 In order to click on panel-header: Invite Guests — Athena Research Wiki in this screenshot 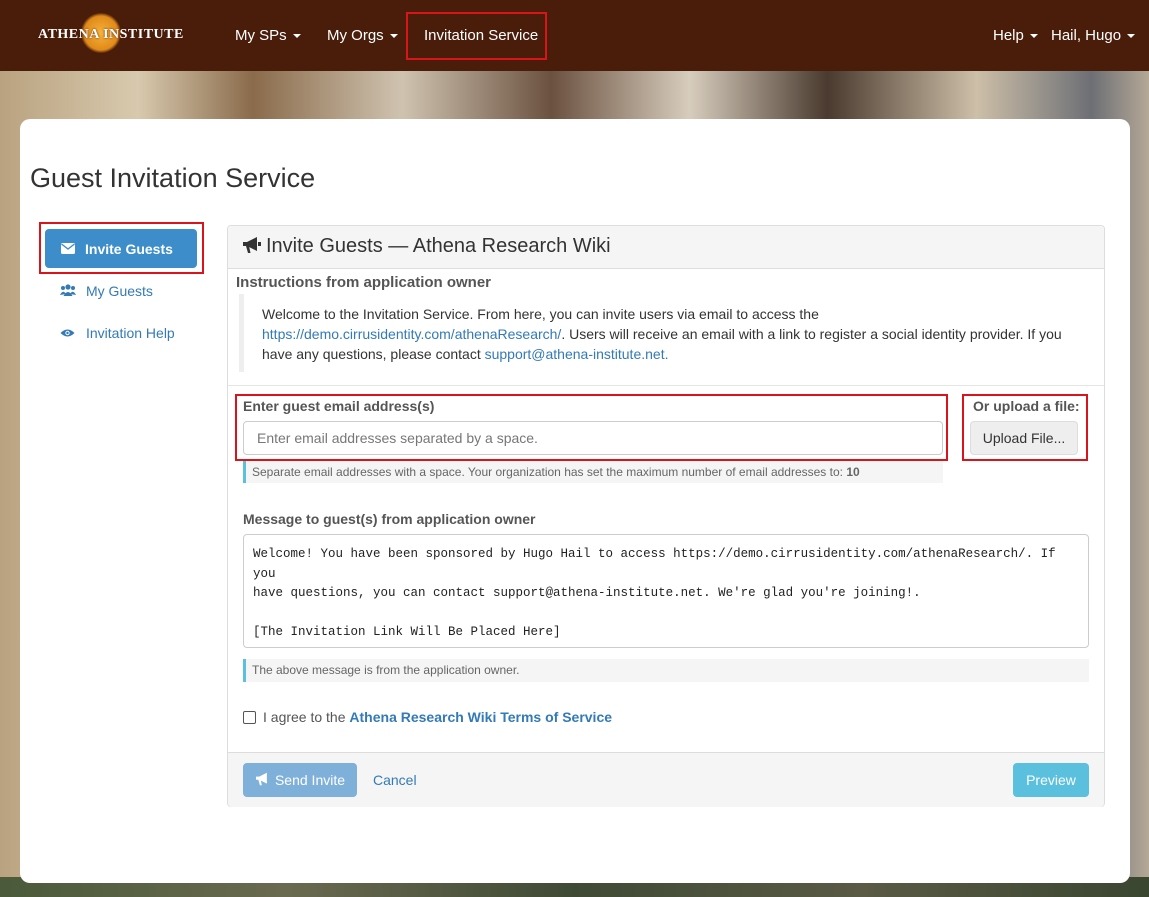, I will do `click(666, 247)`.